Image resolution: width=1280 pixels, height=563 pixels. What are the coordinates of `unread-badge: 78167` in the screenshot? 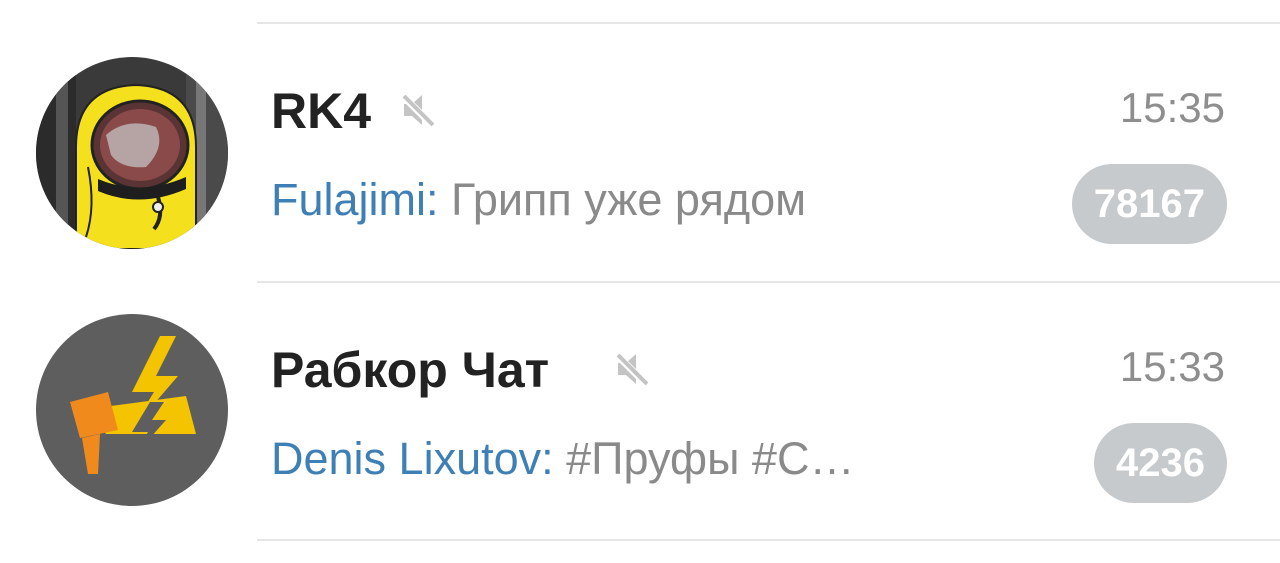 It's located at (1149, 204).